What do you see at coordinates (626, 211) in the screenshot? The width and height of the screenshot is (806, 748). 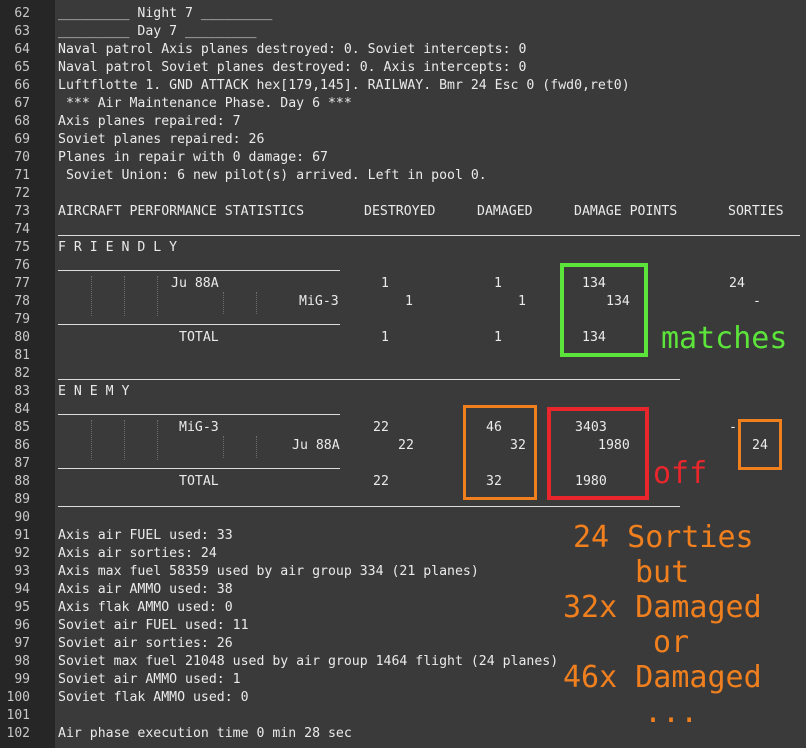 I see `col-header-damage-points: DAMAGE POINTS` at bounding box center [626, 211].